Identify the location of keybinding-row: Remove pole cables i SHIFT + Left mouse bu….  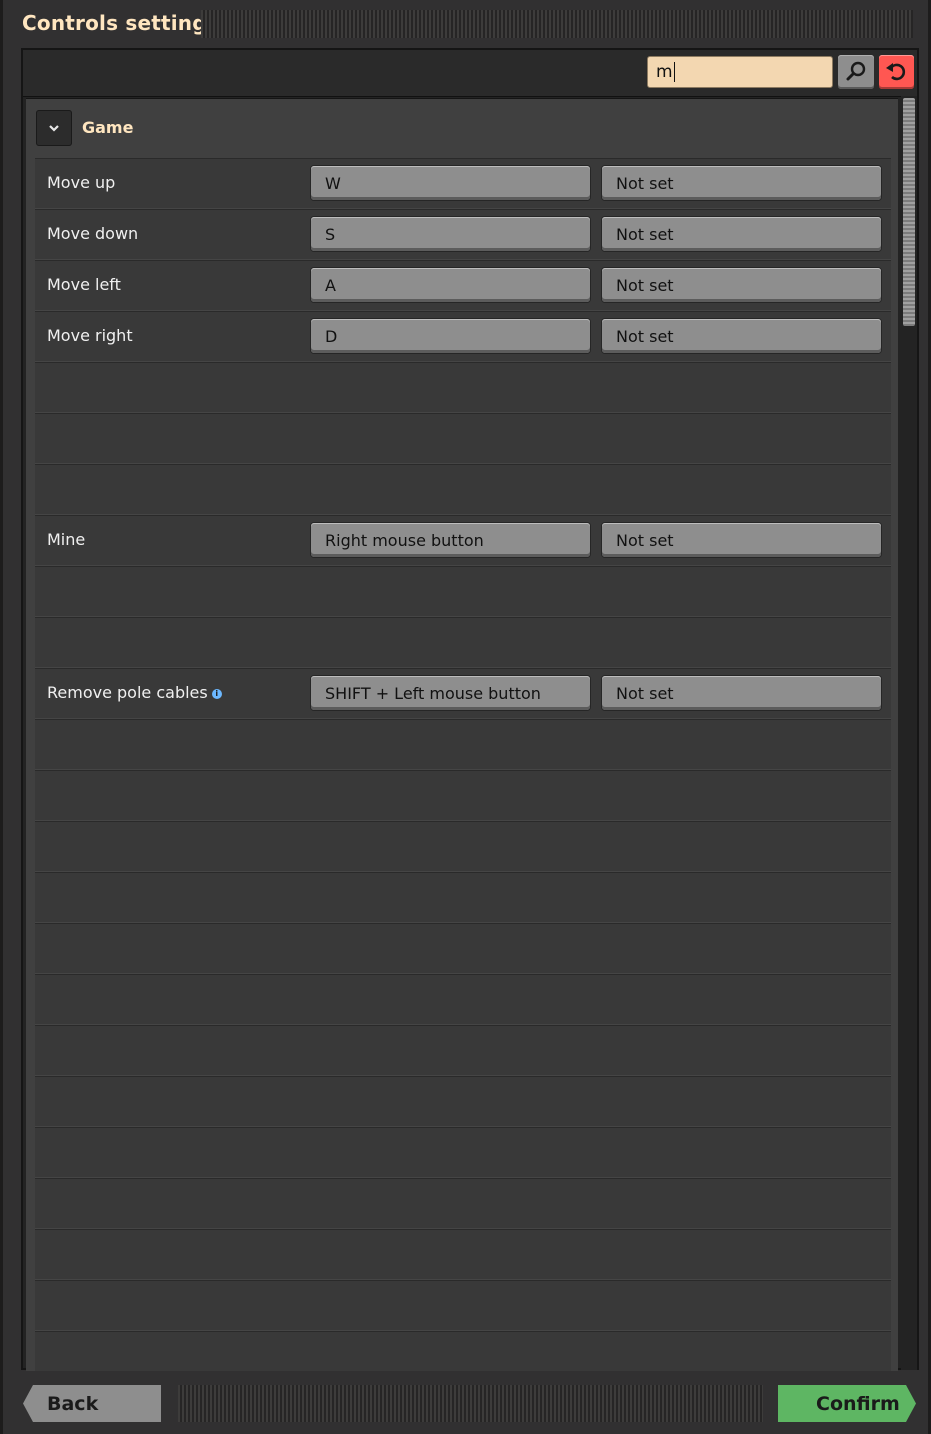
(463, 693).